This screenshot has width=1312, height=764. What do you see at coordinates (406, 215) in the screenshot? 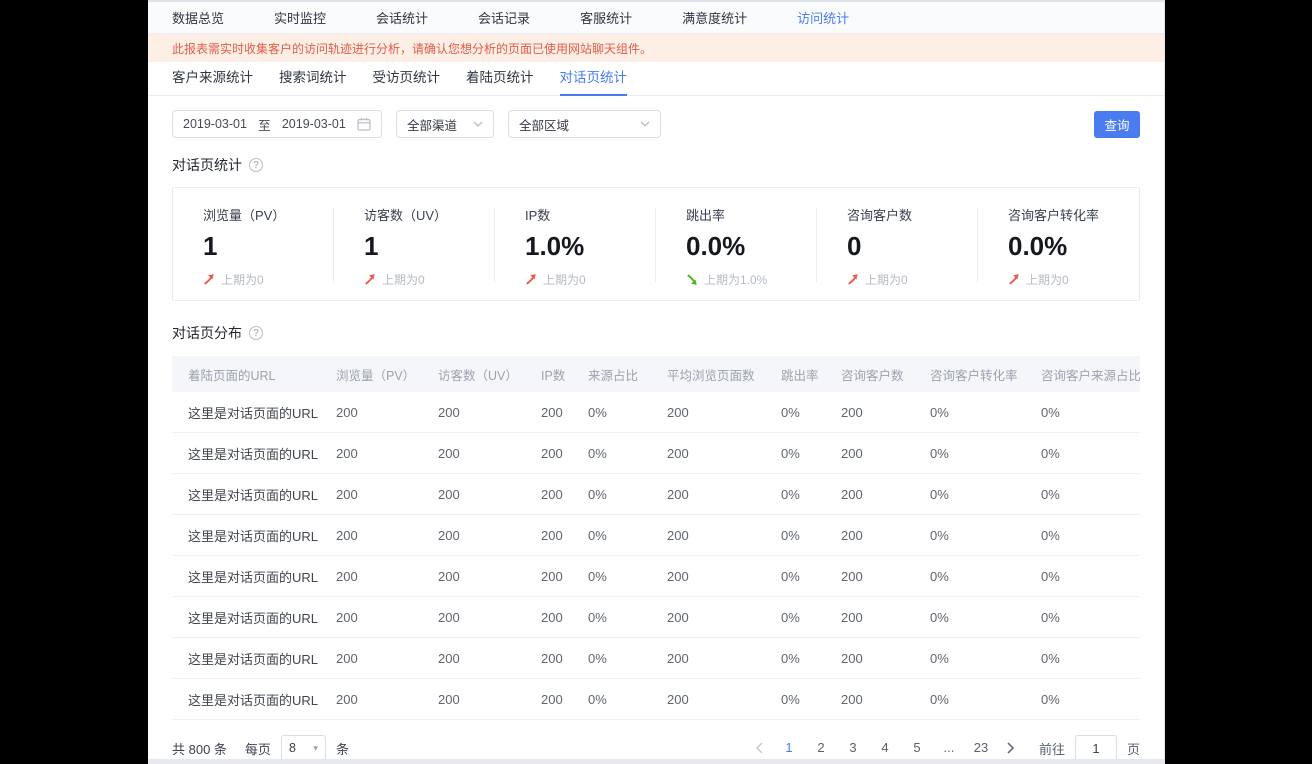
I see `stat-label: 访客数（UV）` at bounding box center [406, 215].